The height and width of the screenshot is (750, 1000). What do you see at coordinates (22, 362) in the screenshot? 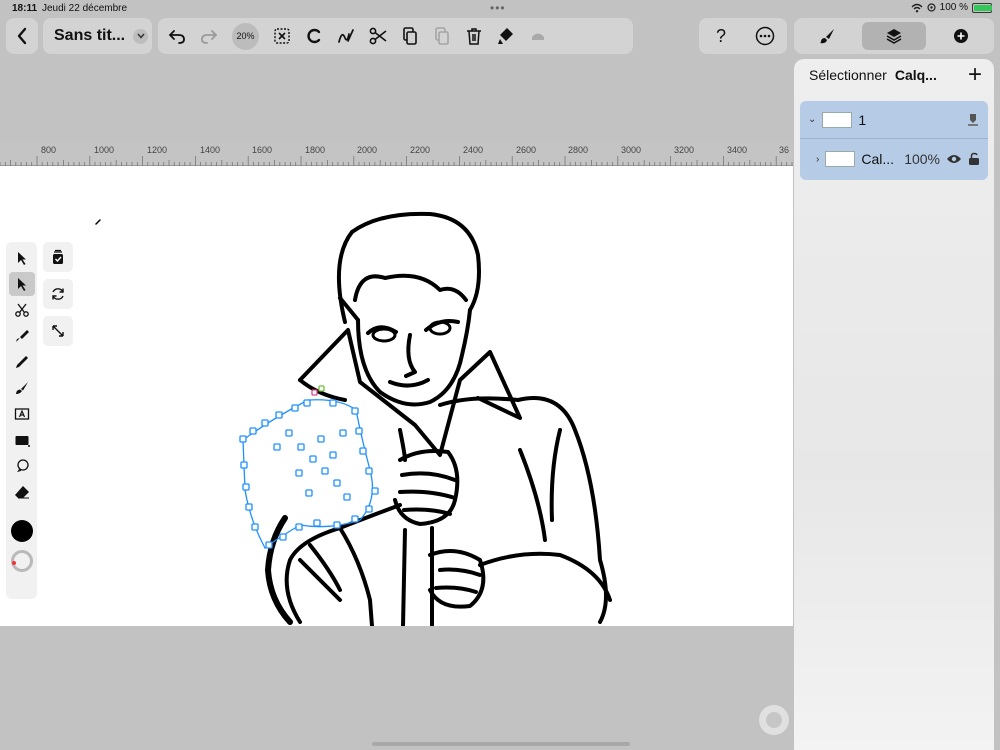
I see `pencil-tool` at bounding box center [22, 362].